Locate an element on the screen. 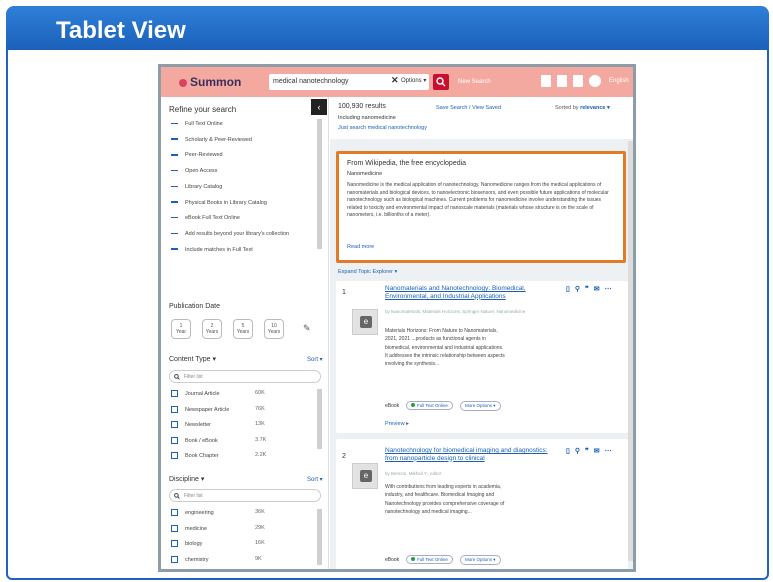 This screenshot has width=773, height=582. year-range-button: 2 Years is located at coordinates (212, 329).